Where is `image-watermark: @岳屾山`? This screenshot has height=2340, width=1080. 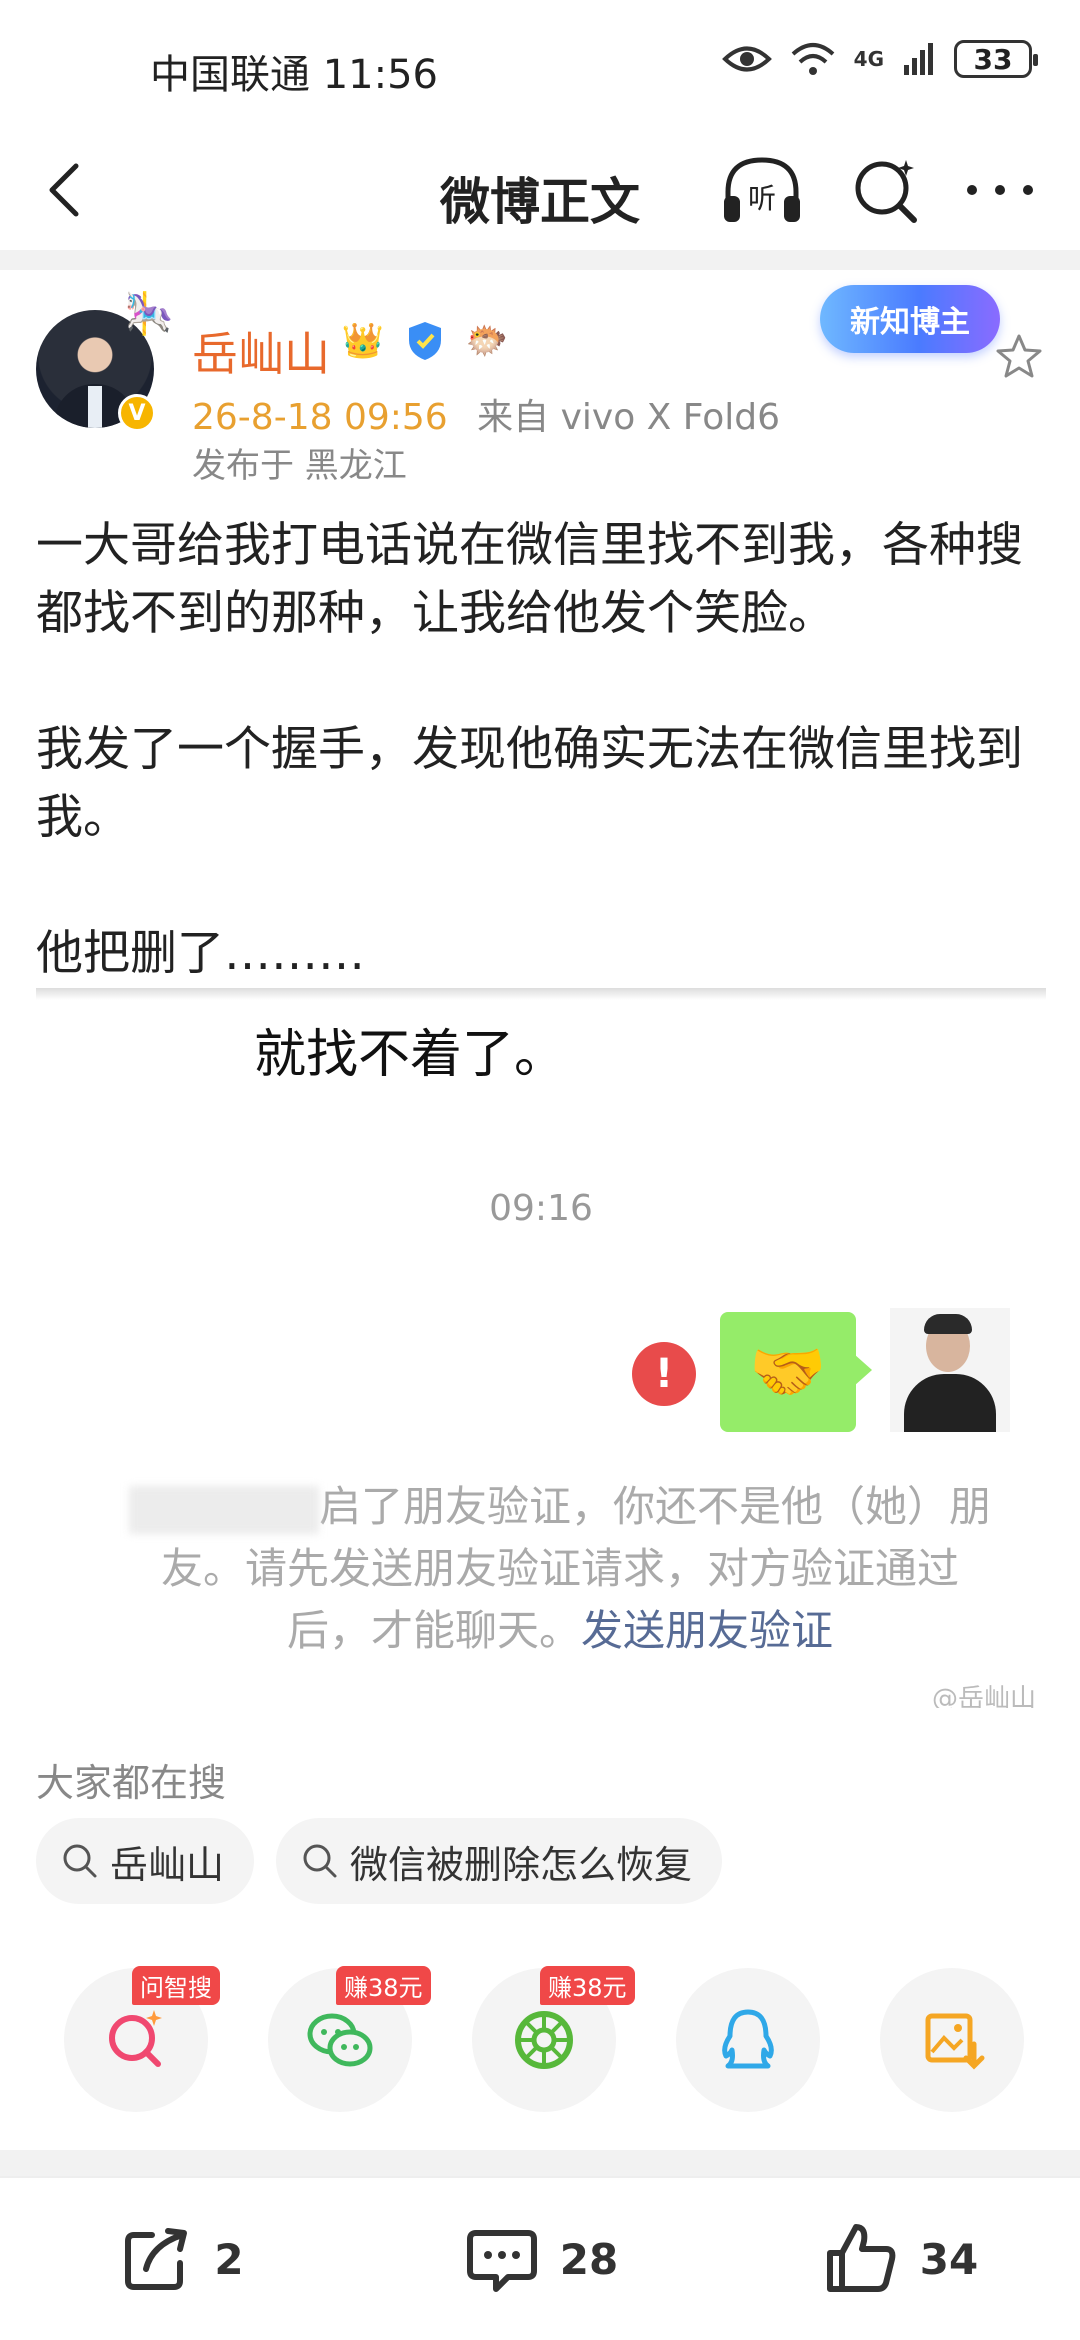
image-watermark: @岳屾山 is located at coordinates (983, 1696).